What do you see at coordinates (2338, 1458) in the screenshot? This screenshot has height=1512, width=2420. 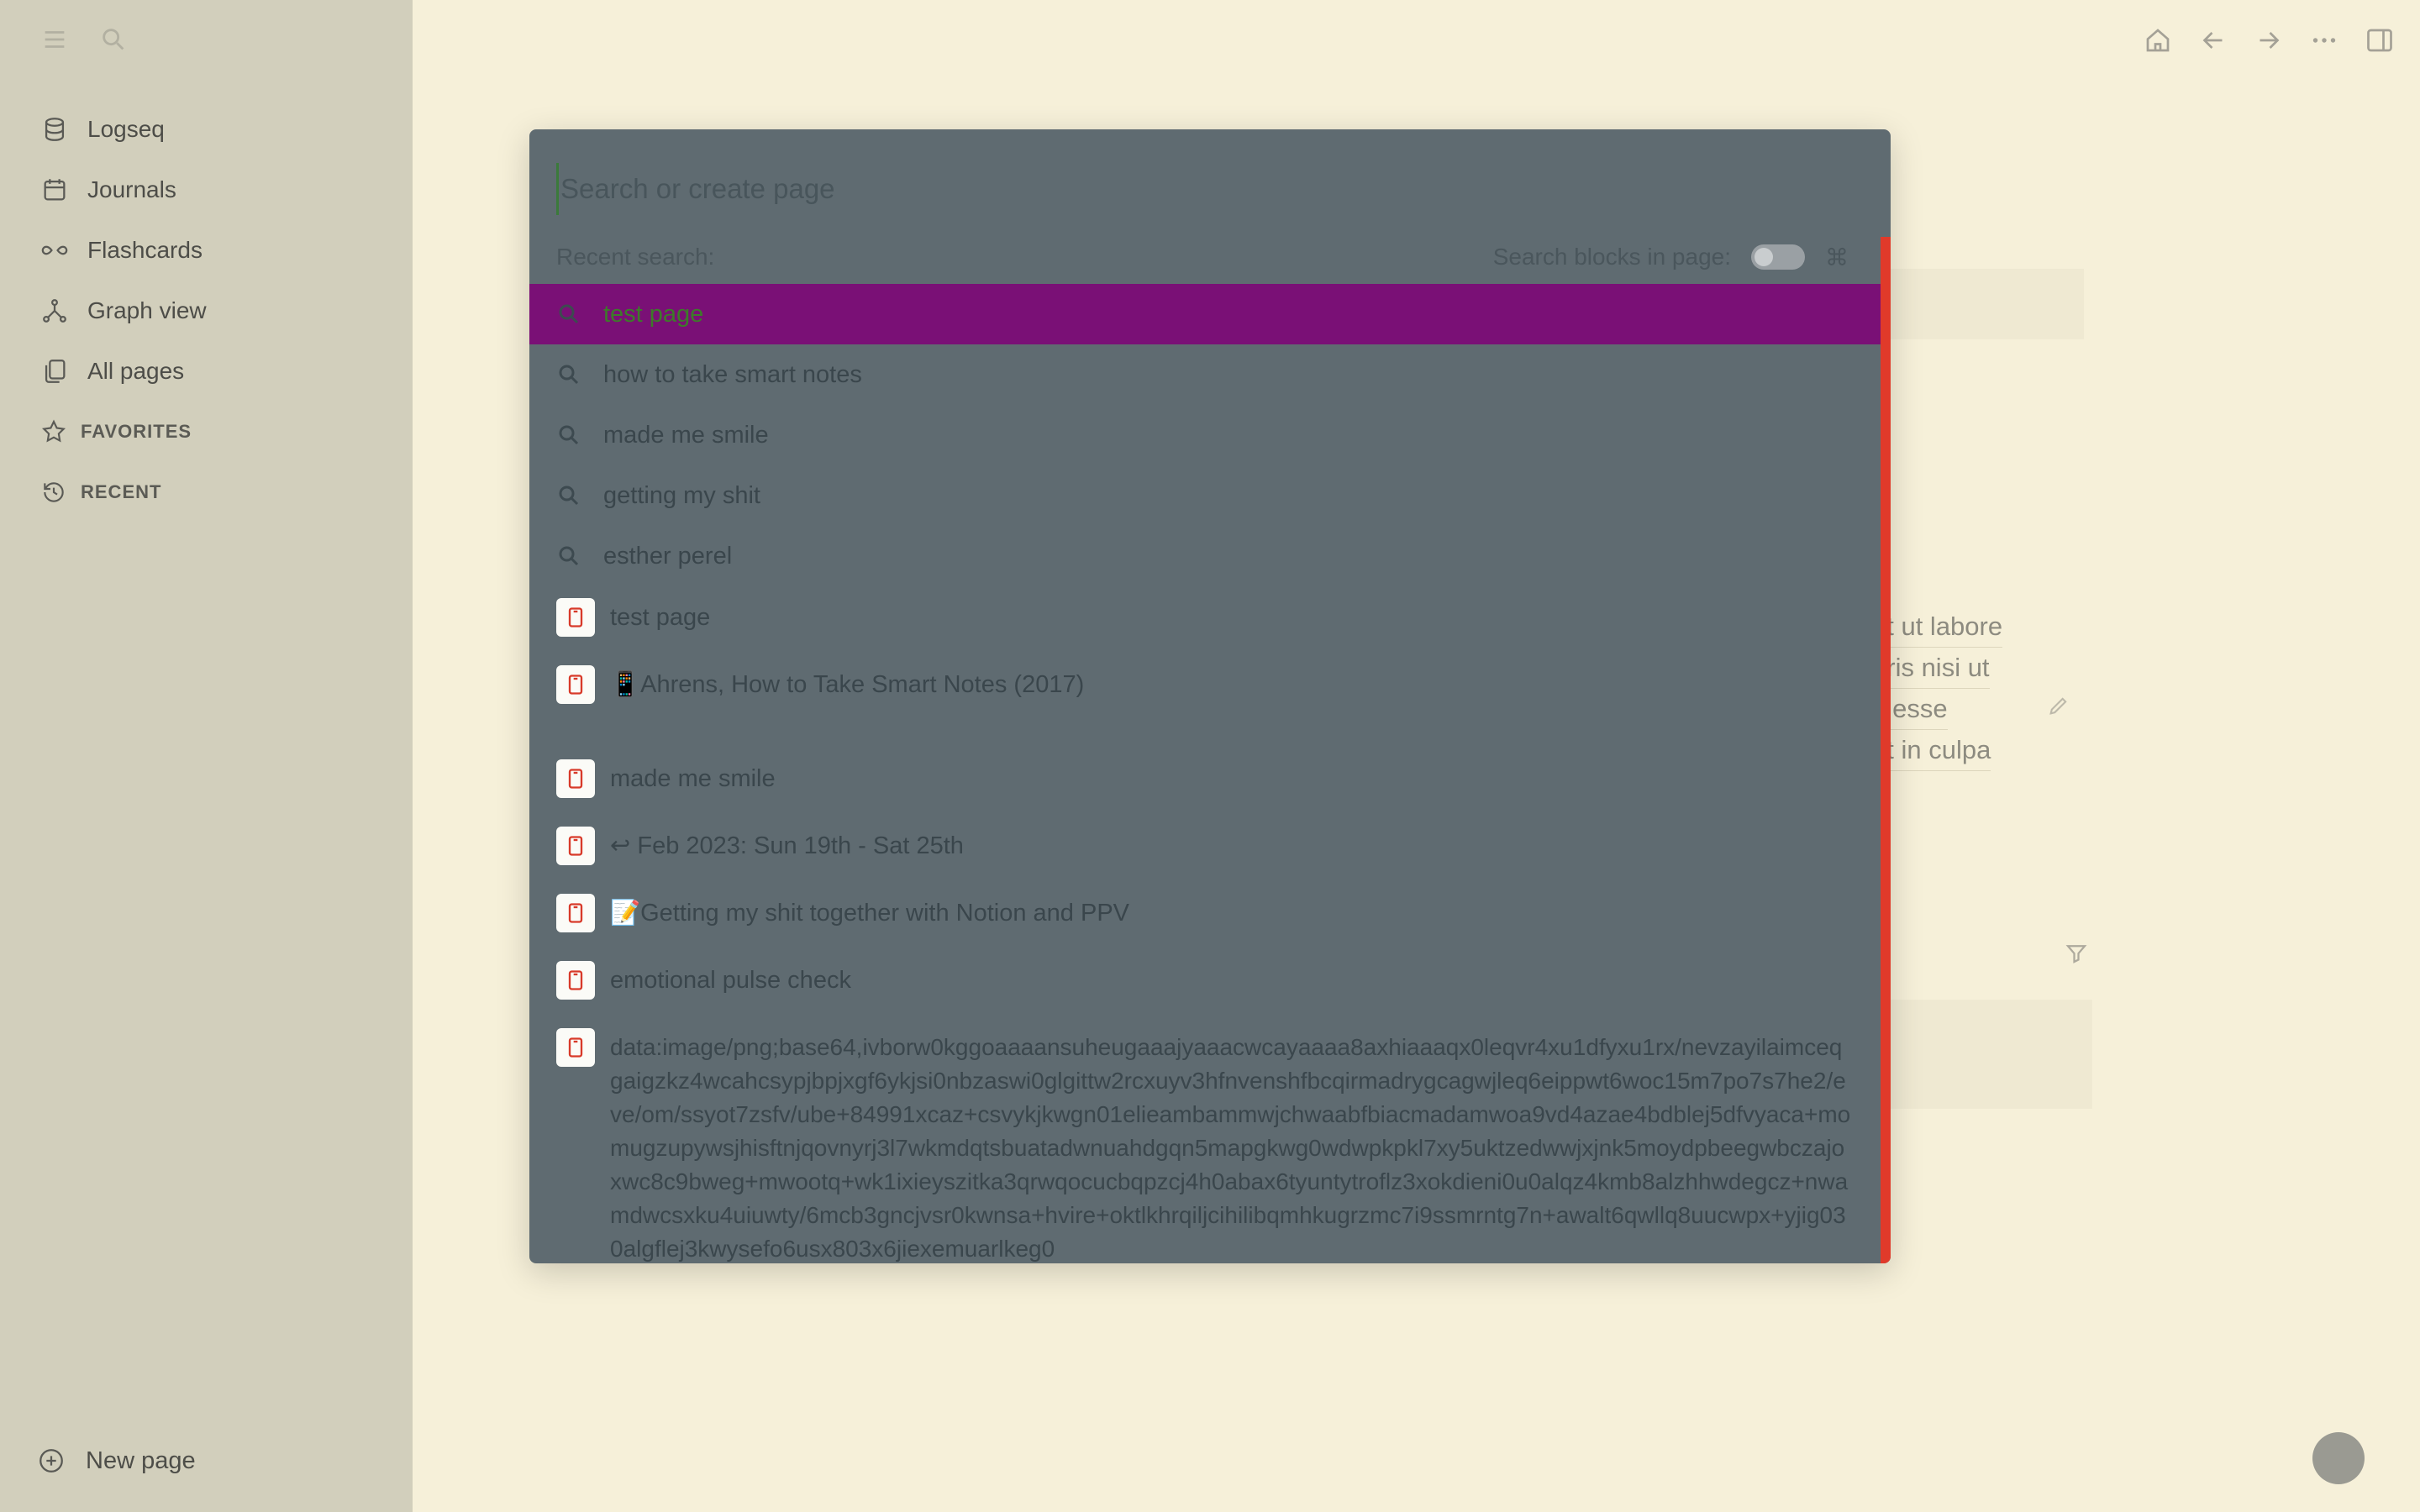 I see `help-button` at bounding box center [2338, 1458].